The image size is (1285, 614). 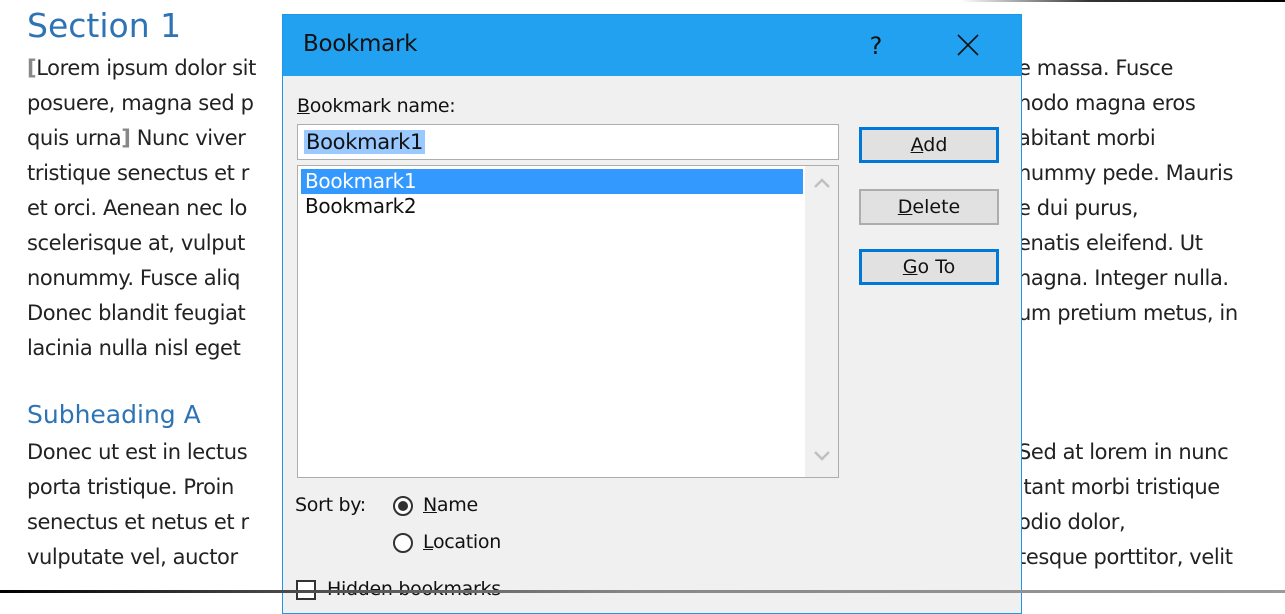 I want to click on scroll-up-button, so click(x=821, y=185).